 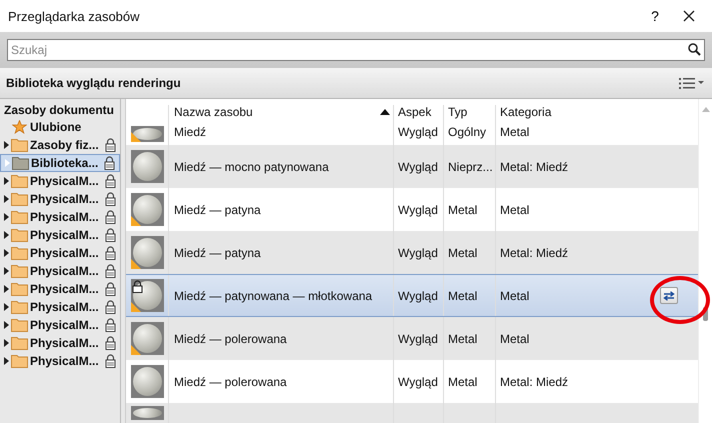 What do you see at coordinates (680, 300) in the screenshot?
I see `highlight-circle` at bounding box center [680, 300].